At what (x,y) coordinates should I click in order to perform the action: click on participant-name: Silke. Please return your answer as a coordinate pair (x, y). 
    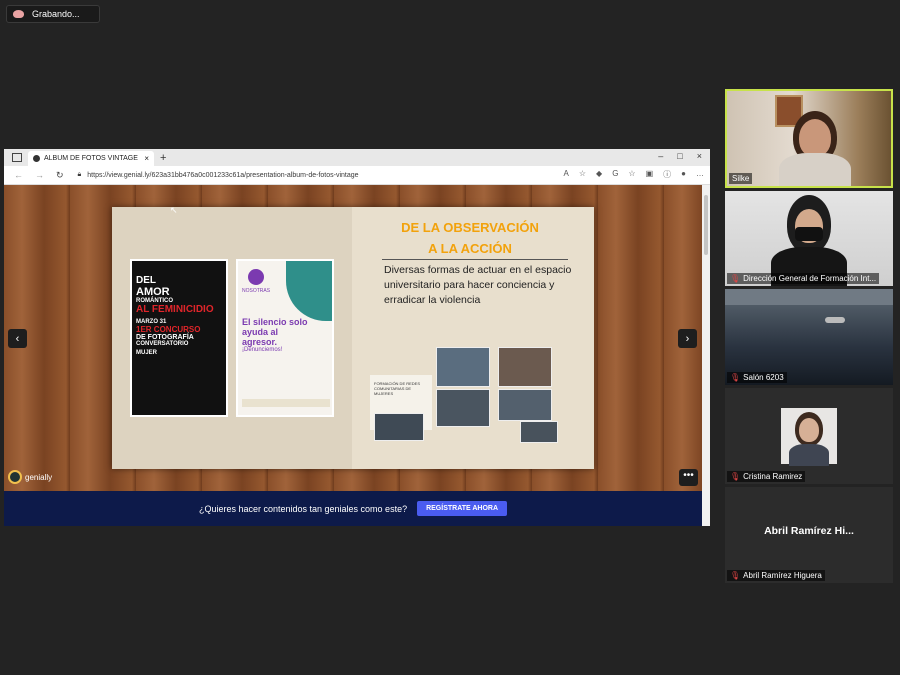
    Looking at the image, I should click on (741, 178).